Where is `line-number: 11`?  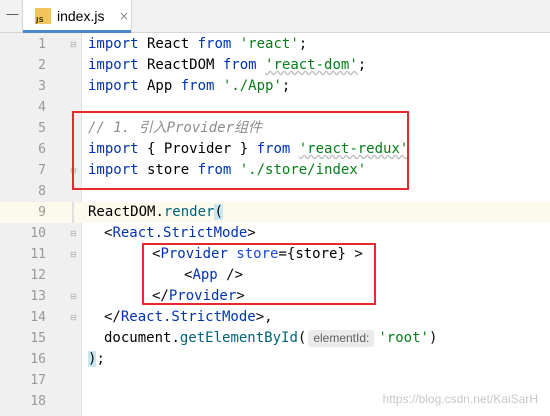 line-number: 11 is located at coordinates (38, 254).